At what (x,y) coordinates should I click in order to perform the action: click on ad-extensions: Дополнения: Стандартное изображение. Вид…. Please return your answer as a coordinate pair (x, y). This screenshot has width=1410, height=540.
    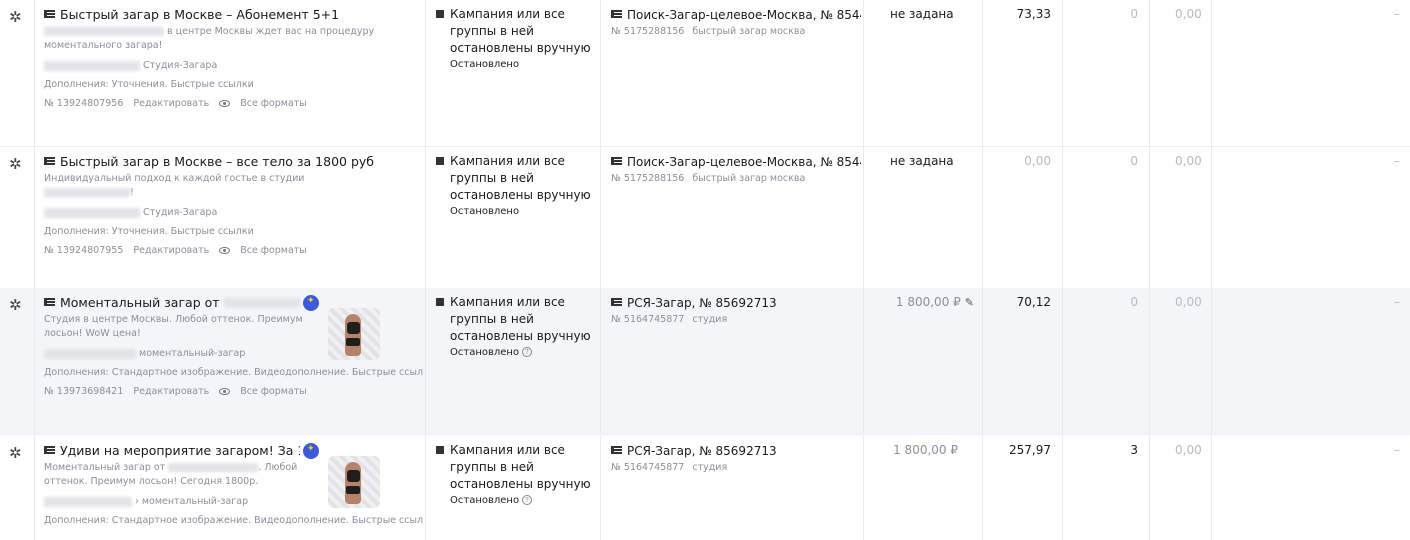
    Looking at the image, I should click on (234, 520).